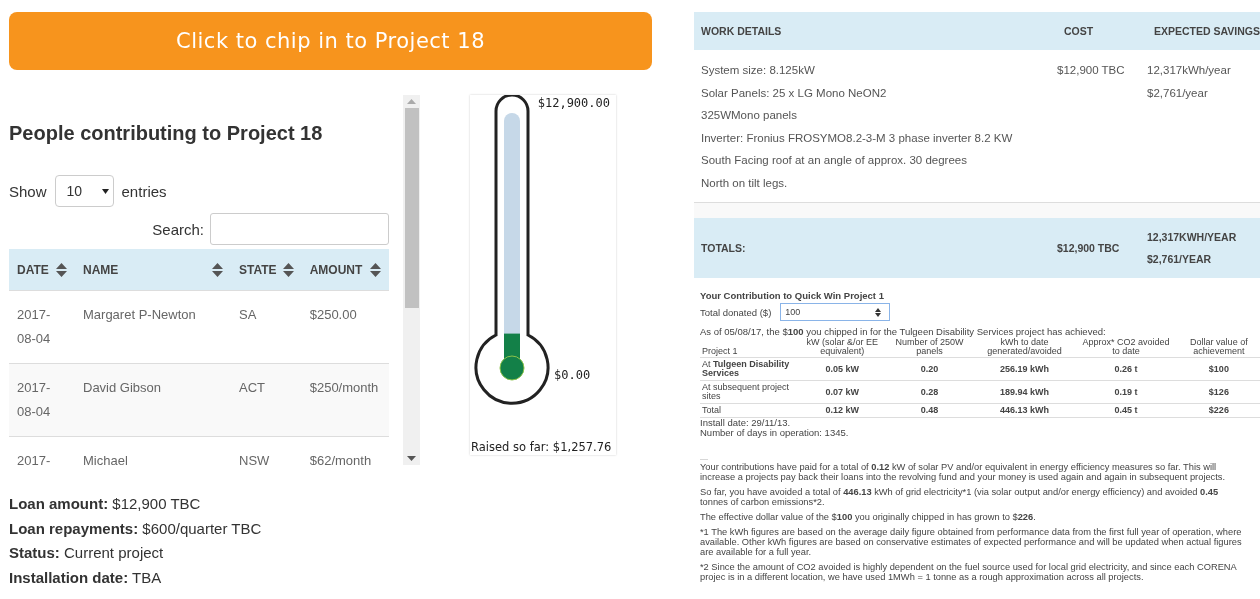  Describe the element at coordinates (868, 517) in the screenshot. I see `paragraph: The effective dollar value of the $100 you originally chipped in has grown to $226.` at that location.